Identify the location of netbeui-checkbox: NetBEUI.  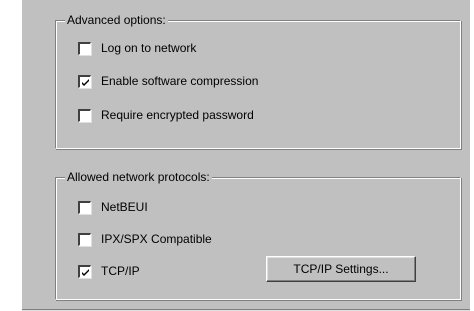
(113, 207).